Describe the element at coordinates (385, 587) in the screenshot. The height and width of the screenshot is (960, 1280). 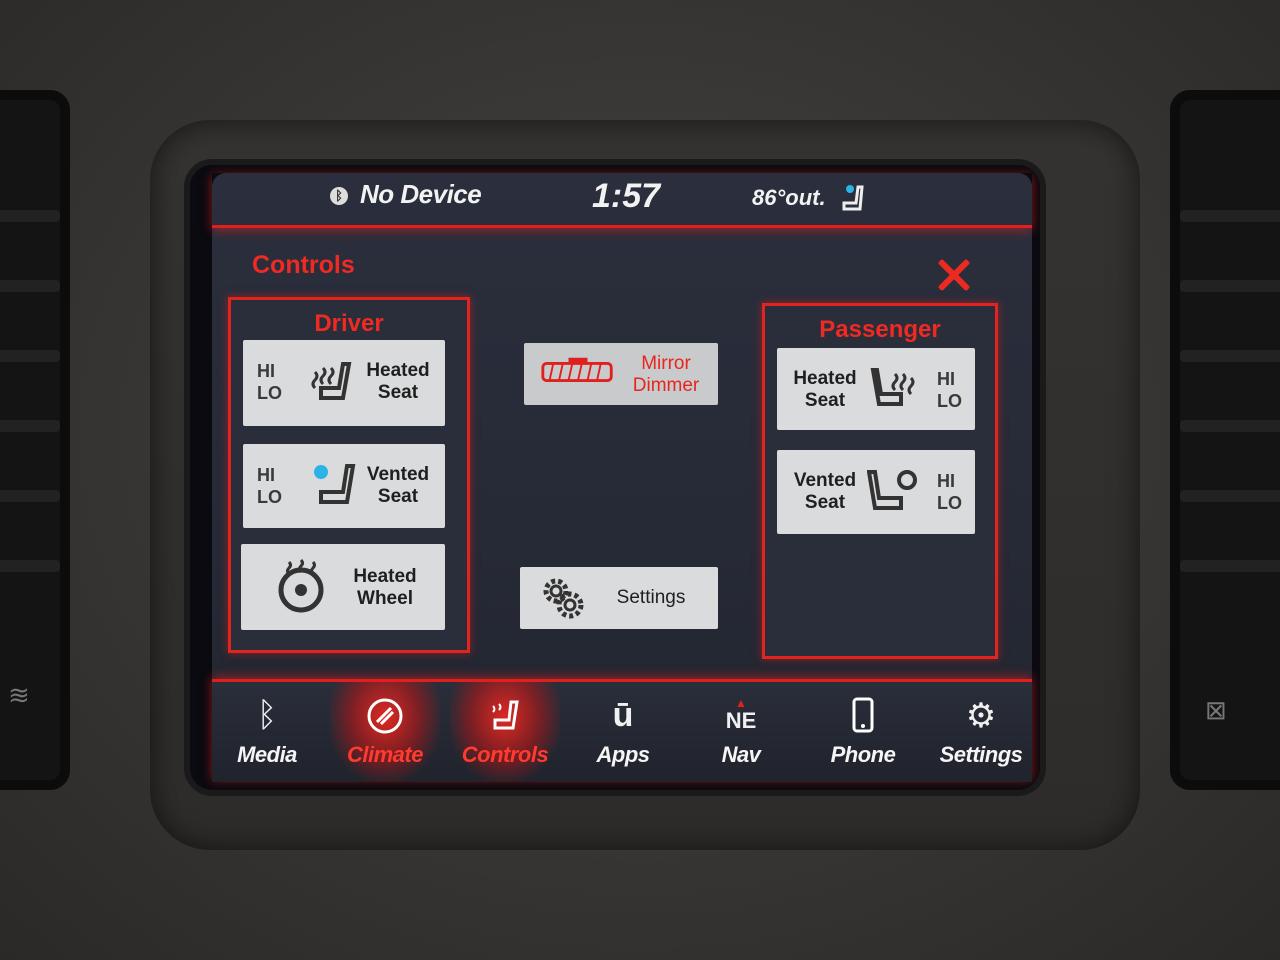
I see `heated-wheel-label: Heated Wheel` at that location.